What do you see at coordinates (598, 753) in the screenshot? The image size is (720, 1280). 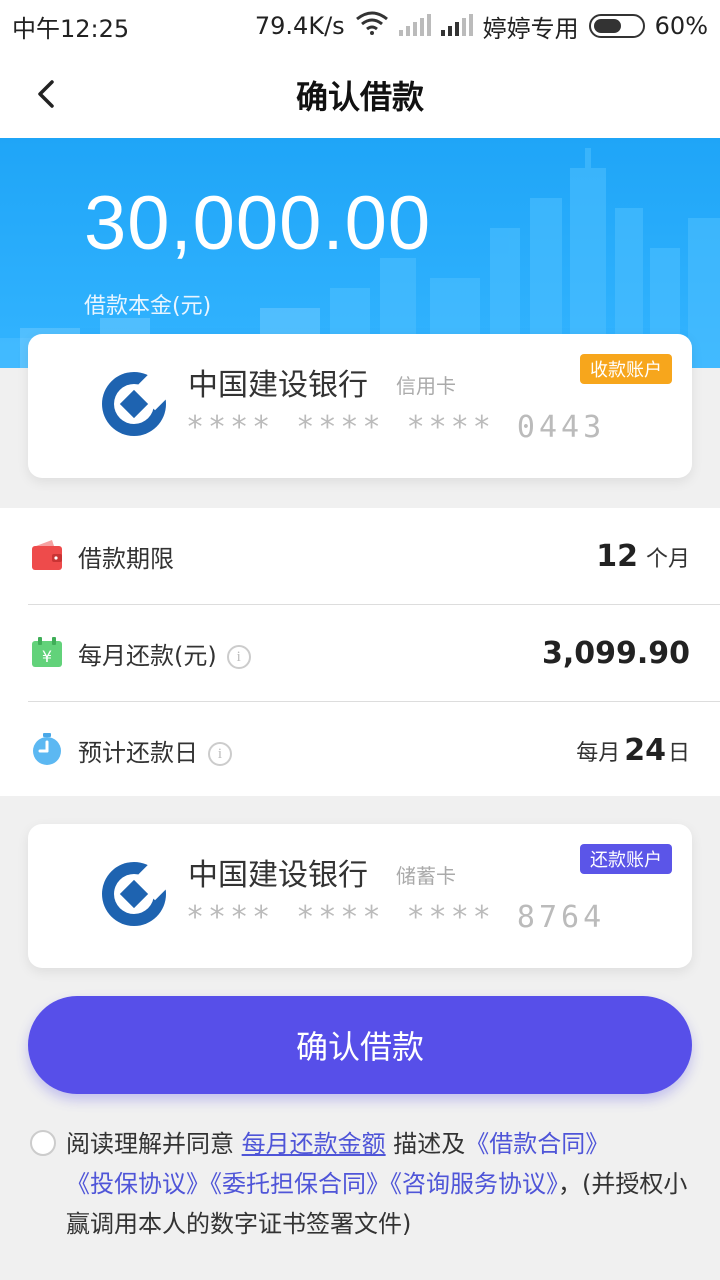 I see `repayment-day-prefix: 每月` at bounding box center [598, 753].